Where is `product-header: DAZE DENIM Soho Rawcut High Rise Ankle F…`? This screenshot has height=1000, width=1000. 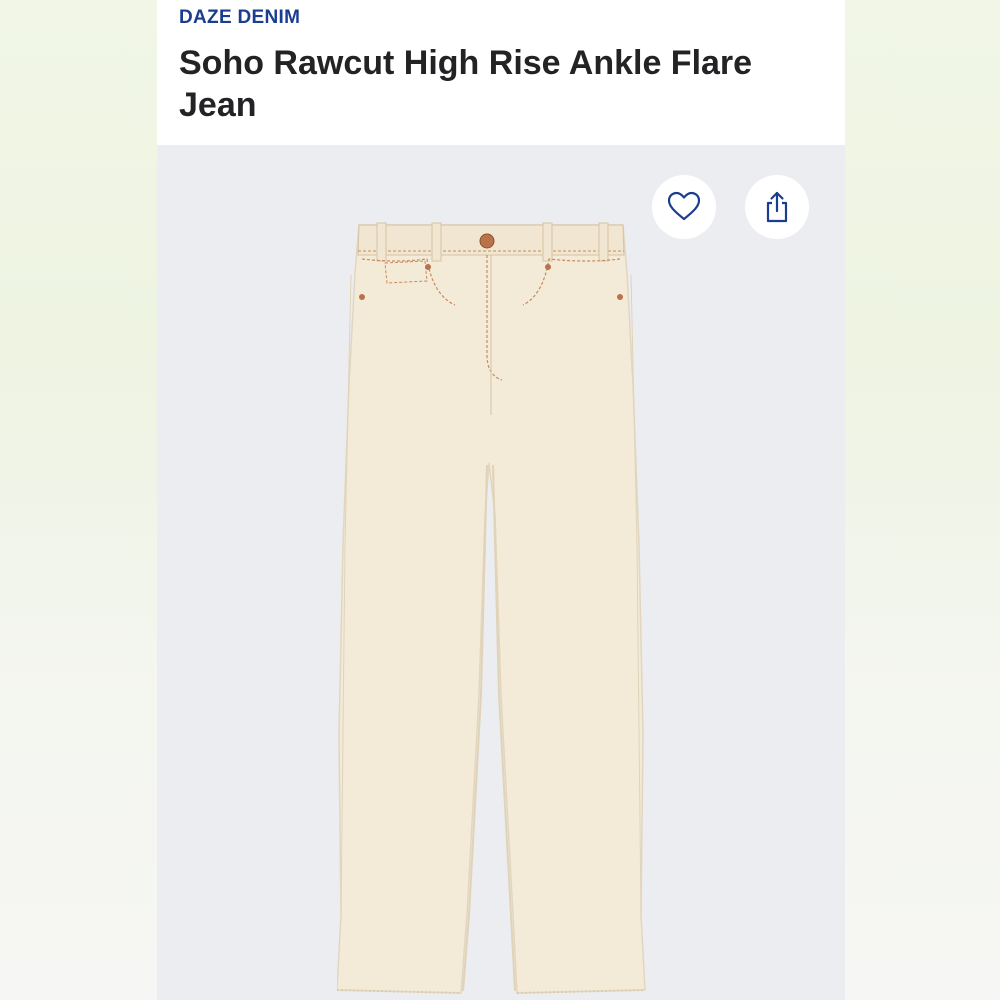 product-header: DAZE DENIM Soho Rawcut High Rise Ankle F… is located at coordinates (501, 72).